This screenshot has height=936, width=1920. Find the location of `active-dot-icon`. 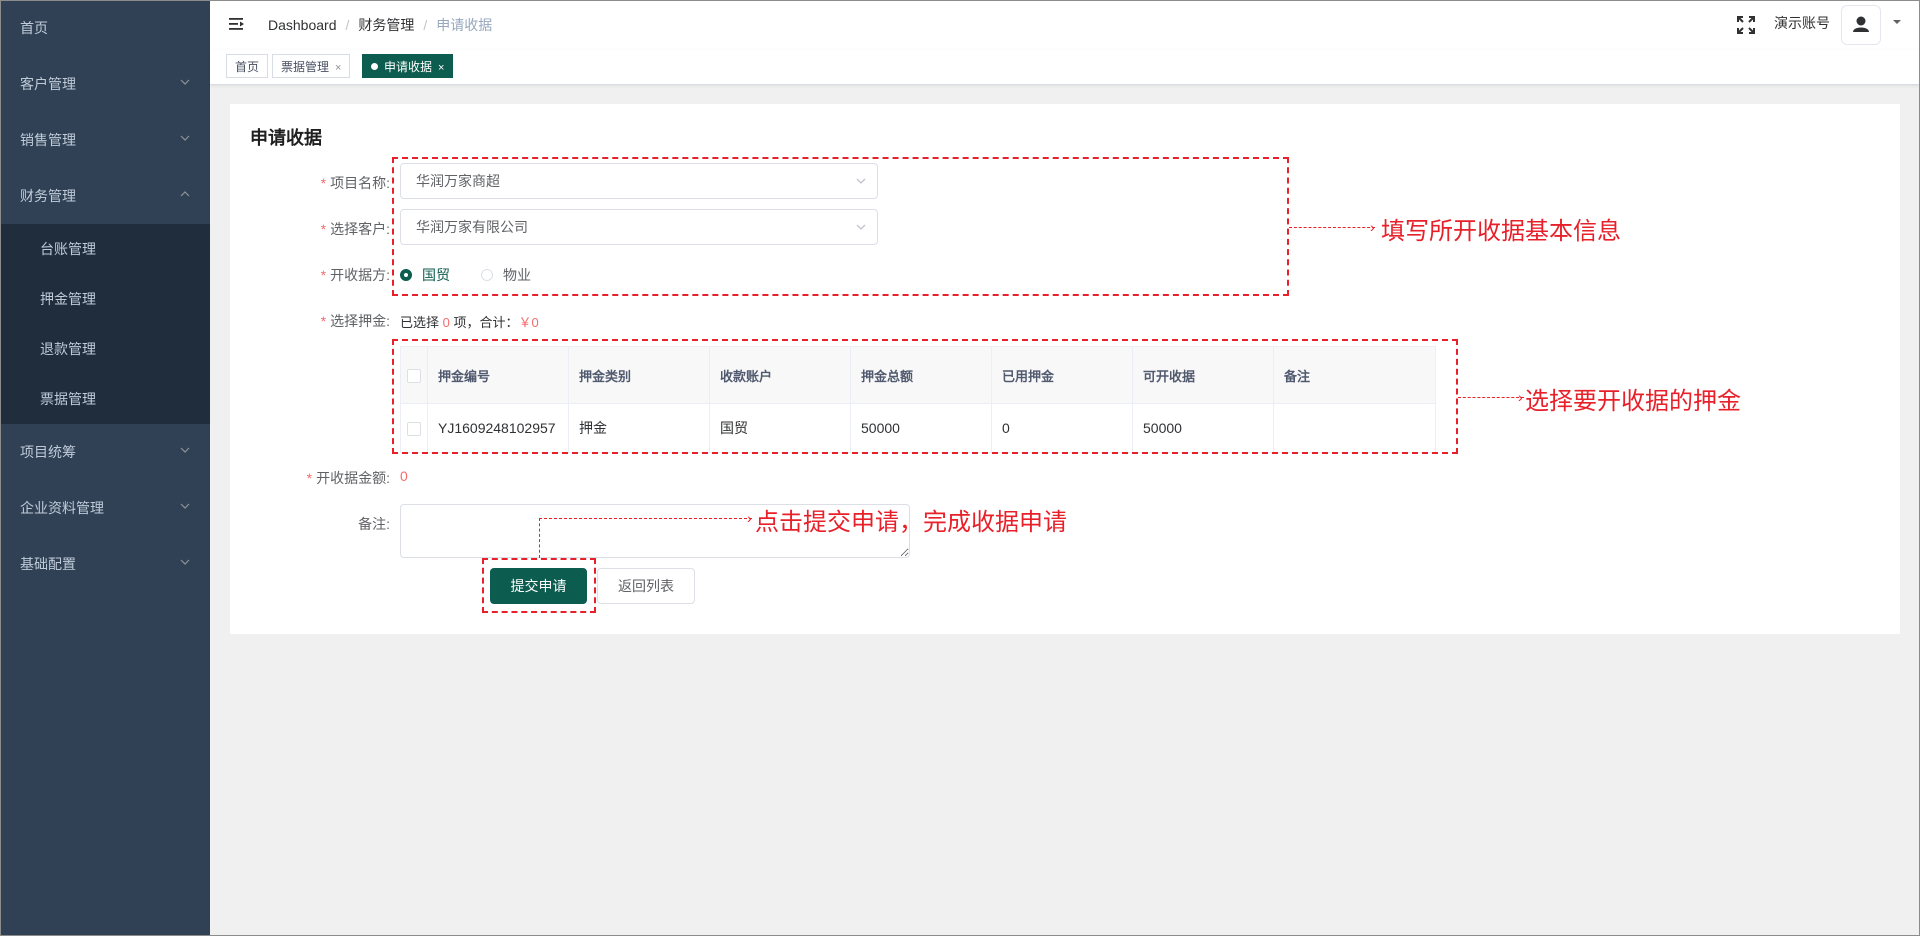

active-dot-icon is located at coordinates (374, 66).